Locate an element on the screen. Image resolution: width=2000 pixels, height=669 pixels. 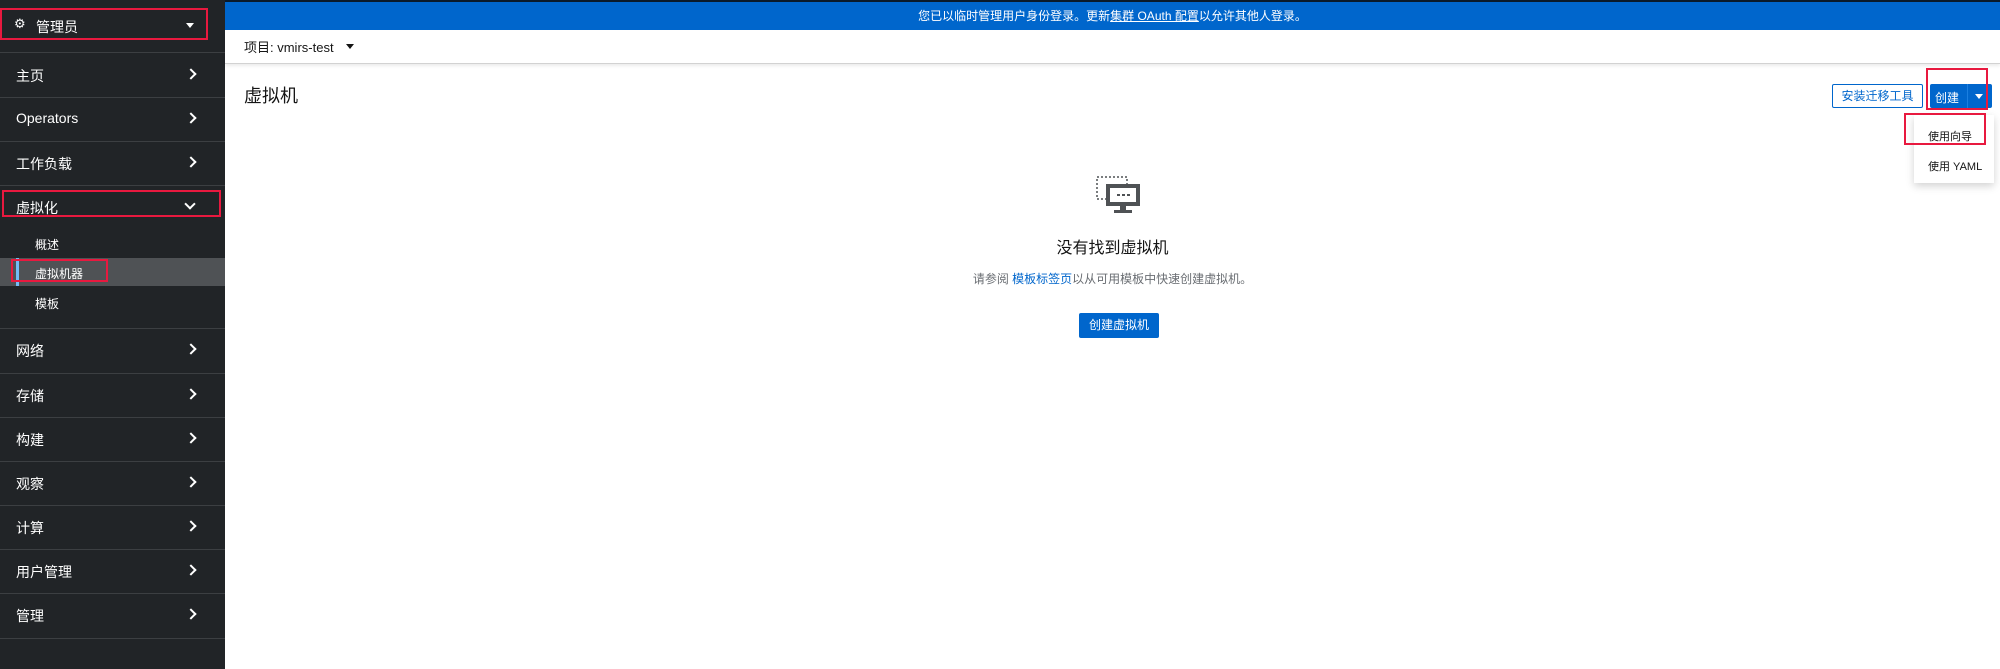
sidebar-item-networking: 网络 is located at coordinates (112, 350).